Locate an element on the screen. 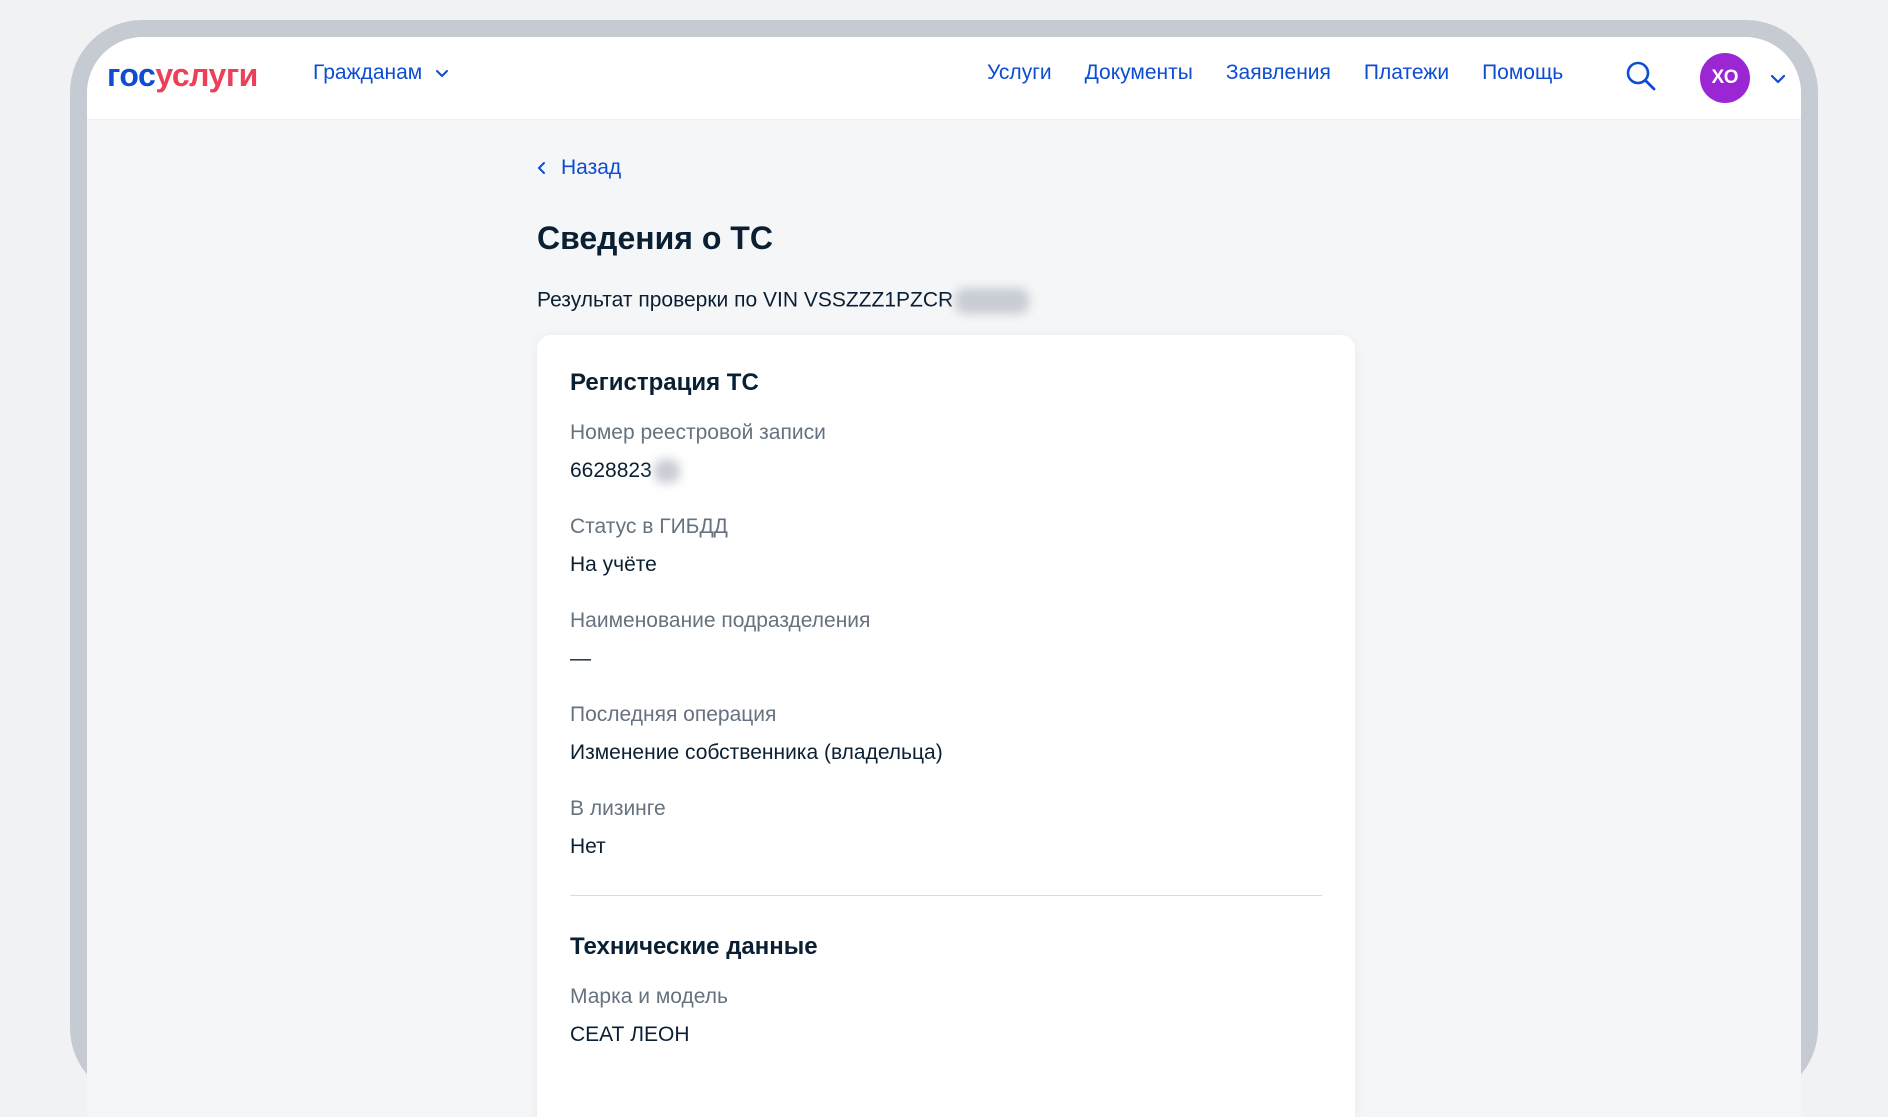 The height and width of the screenshot is (1117, 1888). nav-payments: Платежи is located at coordinates (1406, 73).